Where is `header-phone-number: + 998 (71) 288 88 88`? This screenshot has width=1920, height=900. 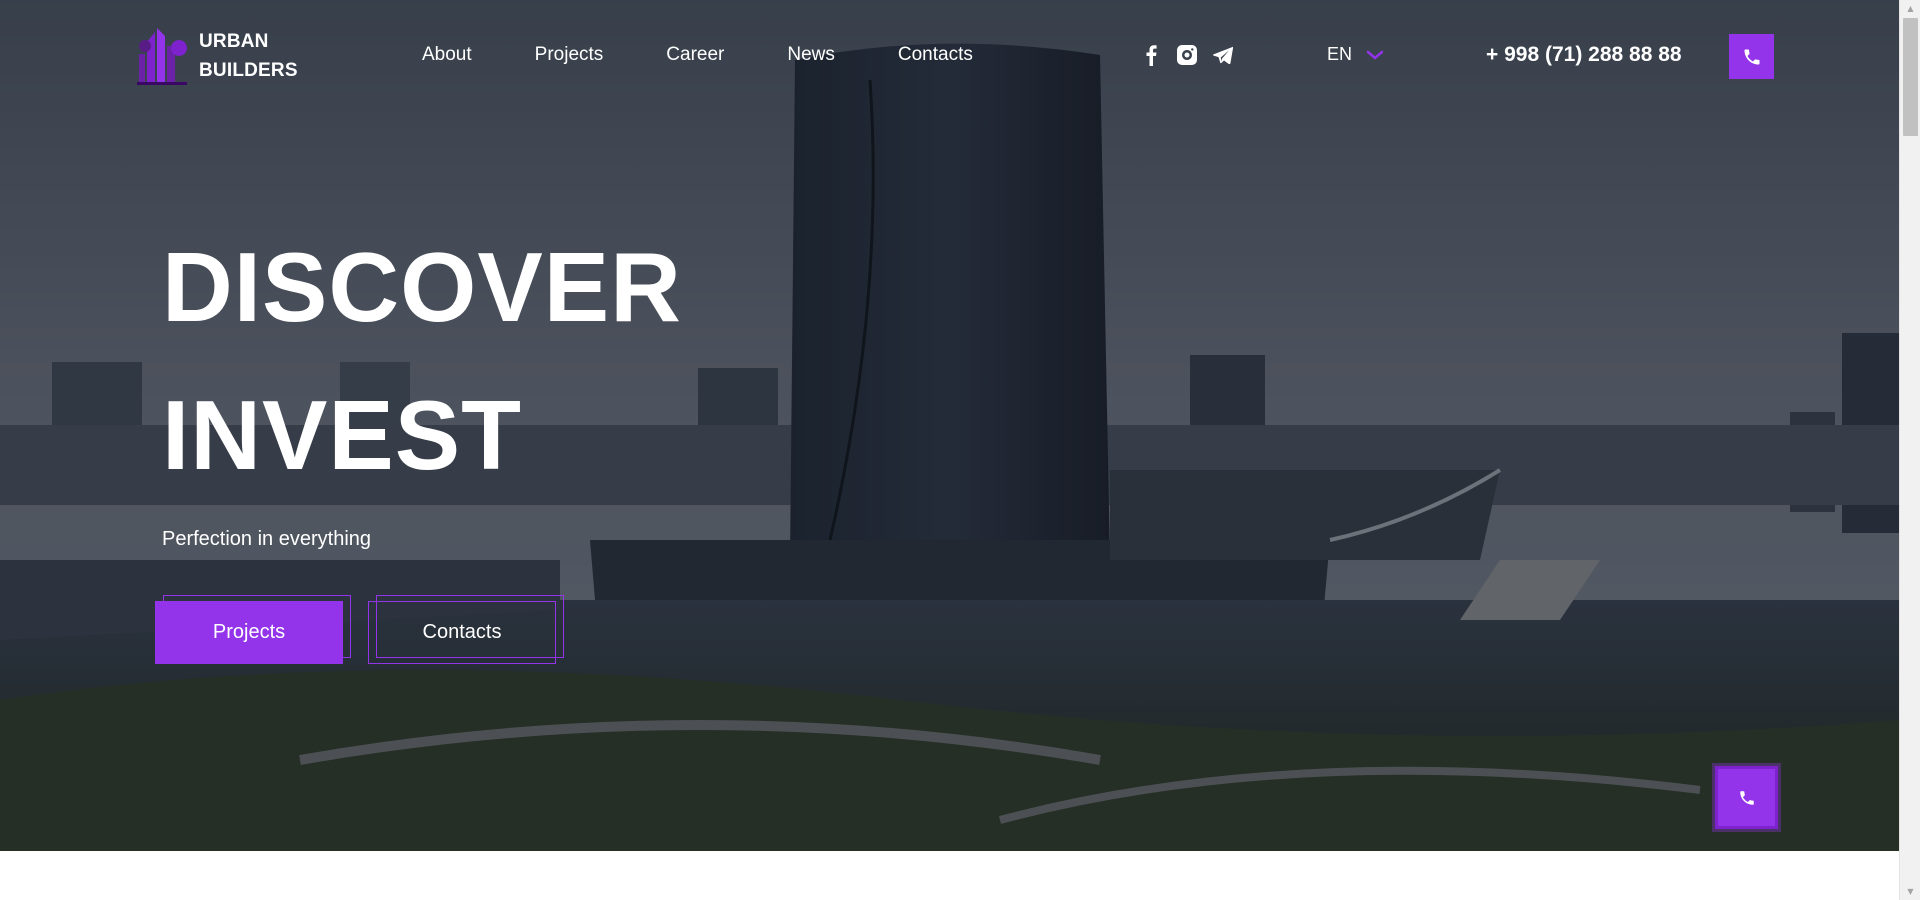
header-phone-number: + 998 (71) 288 88 88 is located at coordinates (1584, 55).